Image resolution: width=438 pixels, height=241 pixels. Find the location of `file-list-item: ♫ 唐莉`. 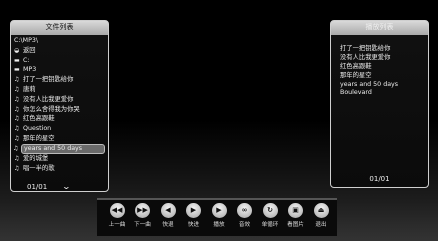

file-list-item: ♫ 唐莉 is located at coordinates (59, 90).